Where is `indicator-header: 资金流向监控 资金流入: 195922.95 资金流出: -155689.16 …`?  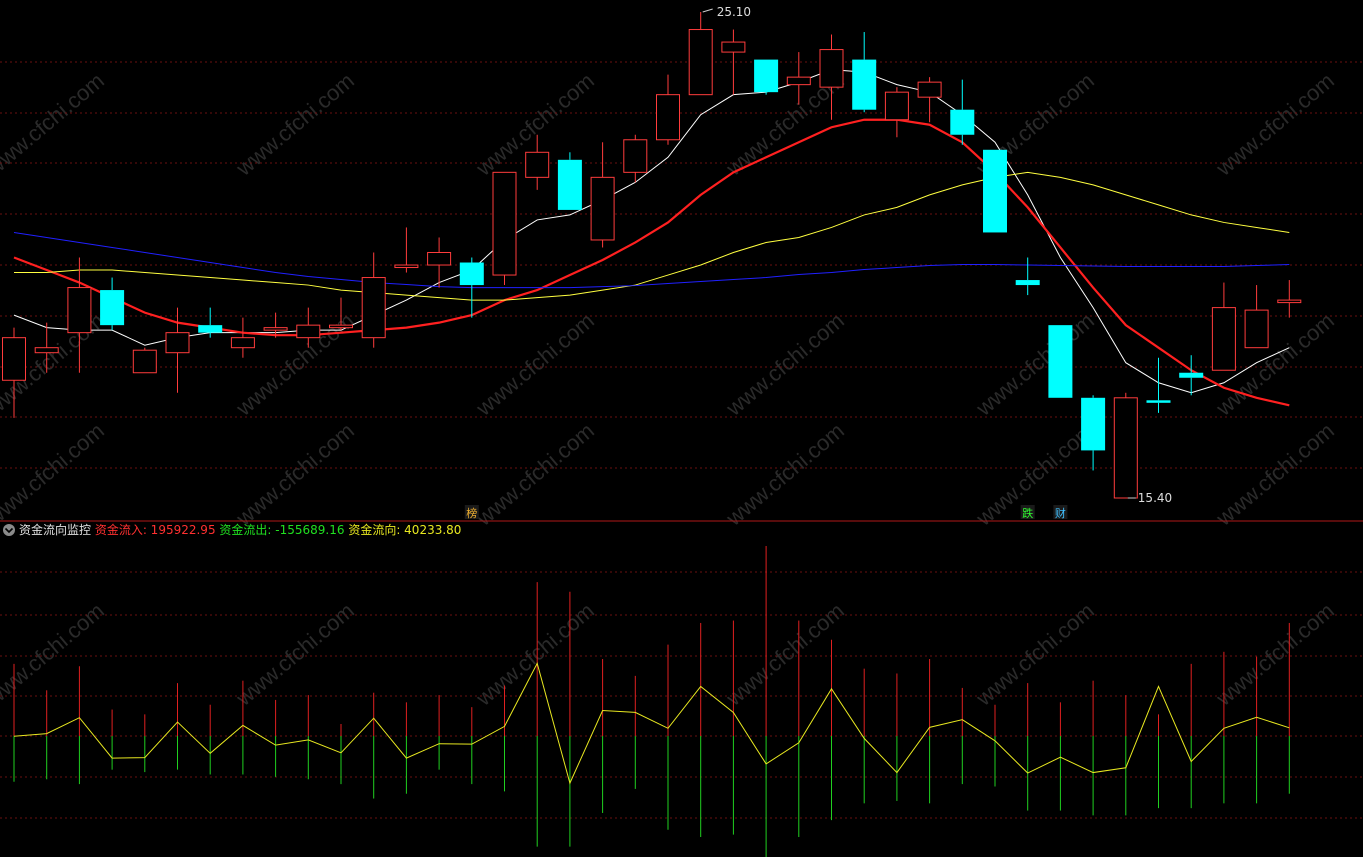 indicator-header: 资金流向监控 资金流入: 195922.95 资金流出: -155689.16 … is located at coordinates (232, 529).